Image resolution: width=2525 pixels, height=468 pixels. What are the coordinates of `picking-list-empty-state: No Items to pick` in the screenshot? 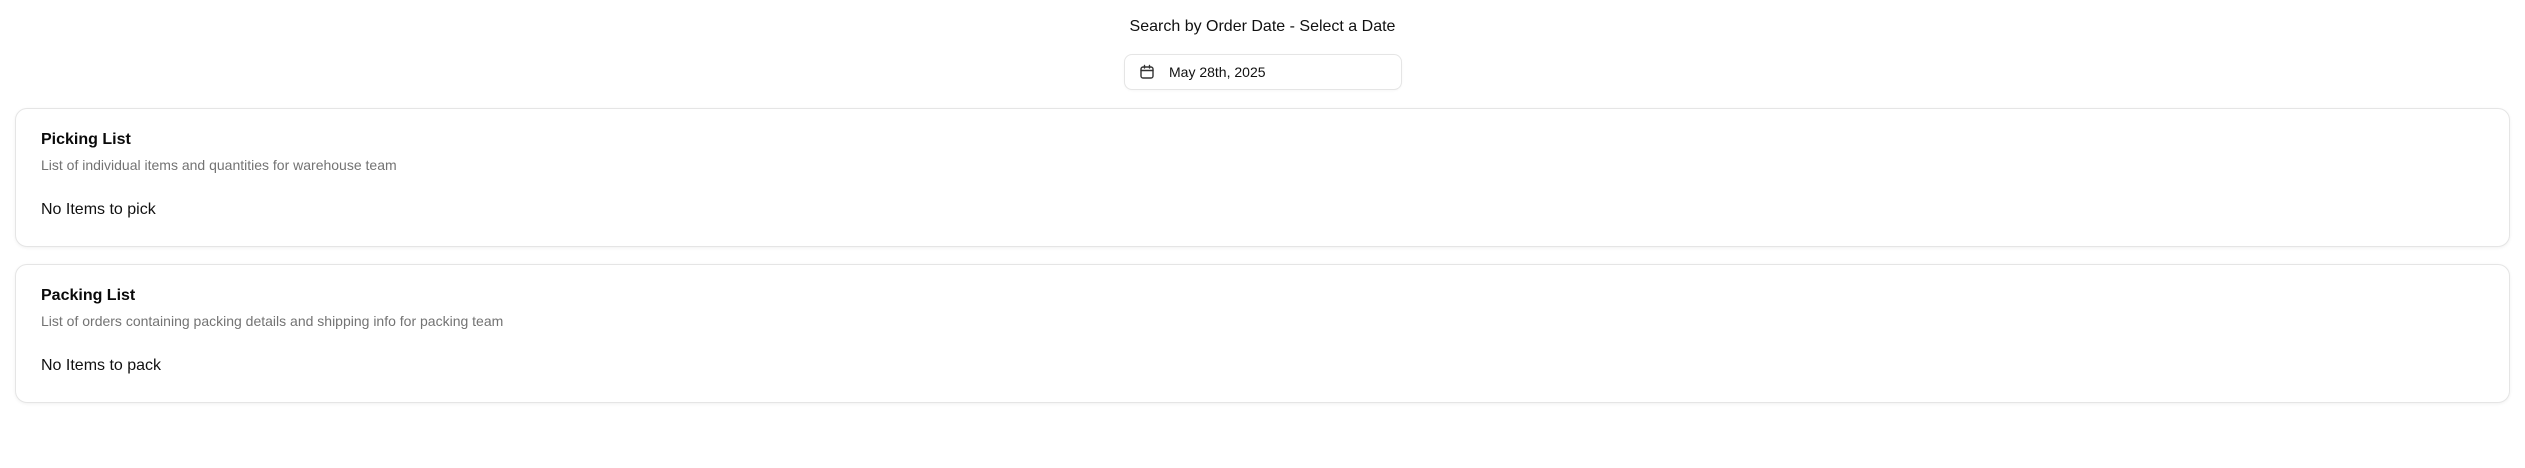 It's located at (98, 209).